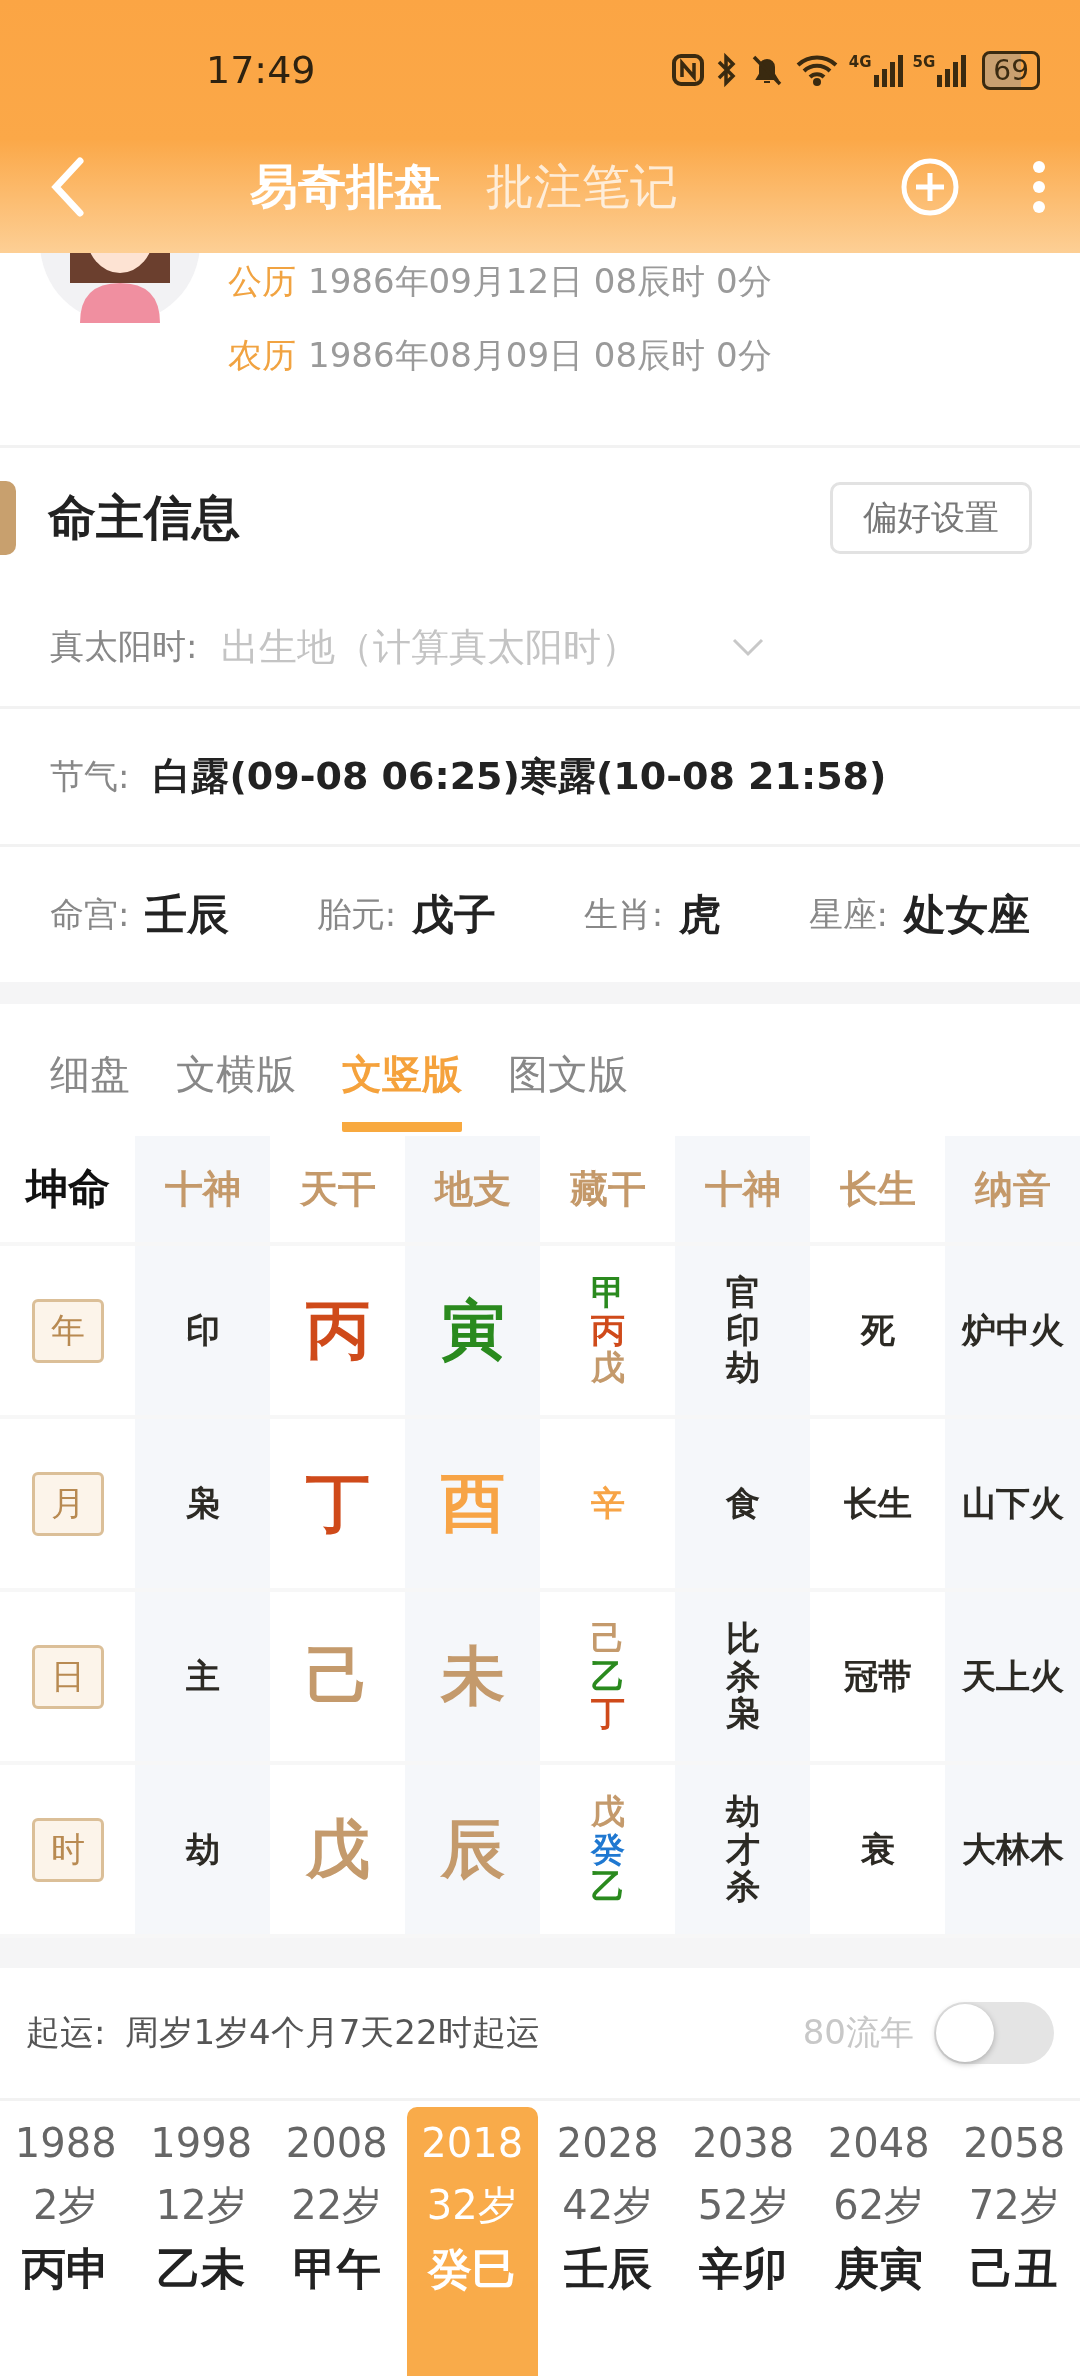  What do you see at coordinates (472, 1189) in the screenshot?
I see `column-header: 地支` at bounding box center [472, 1189].